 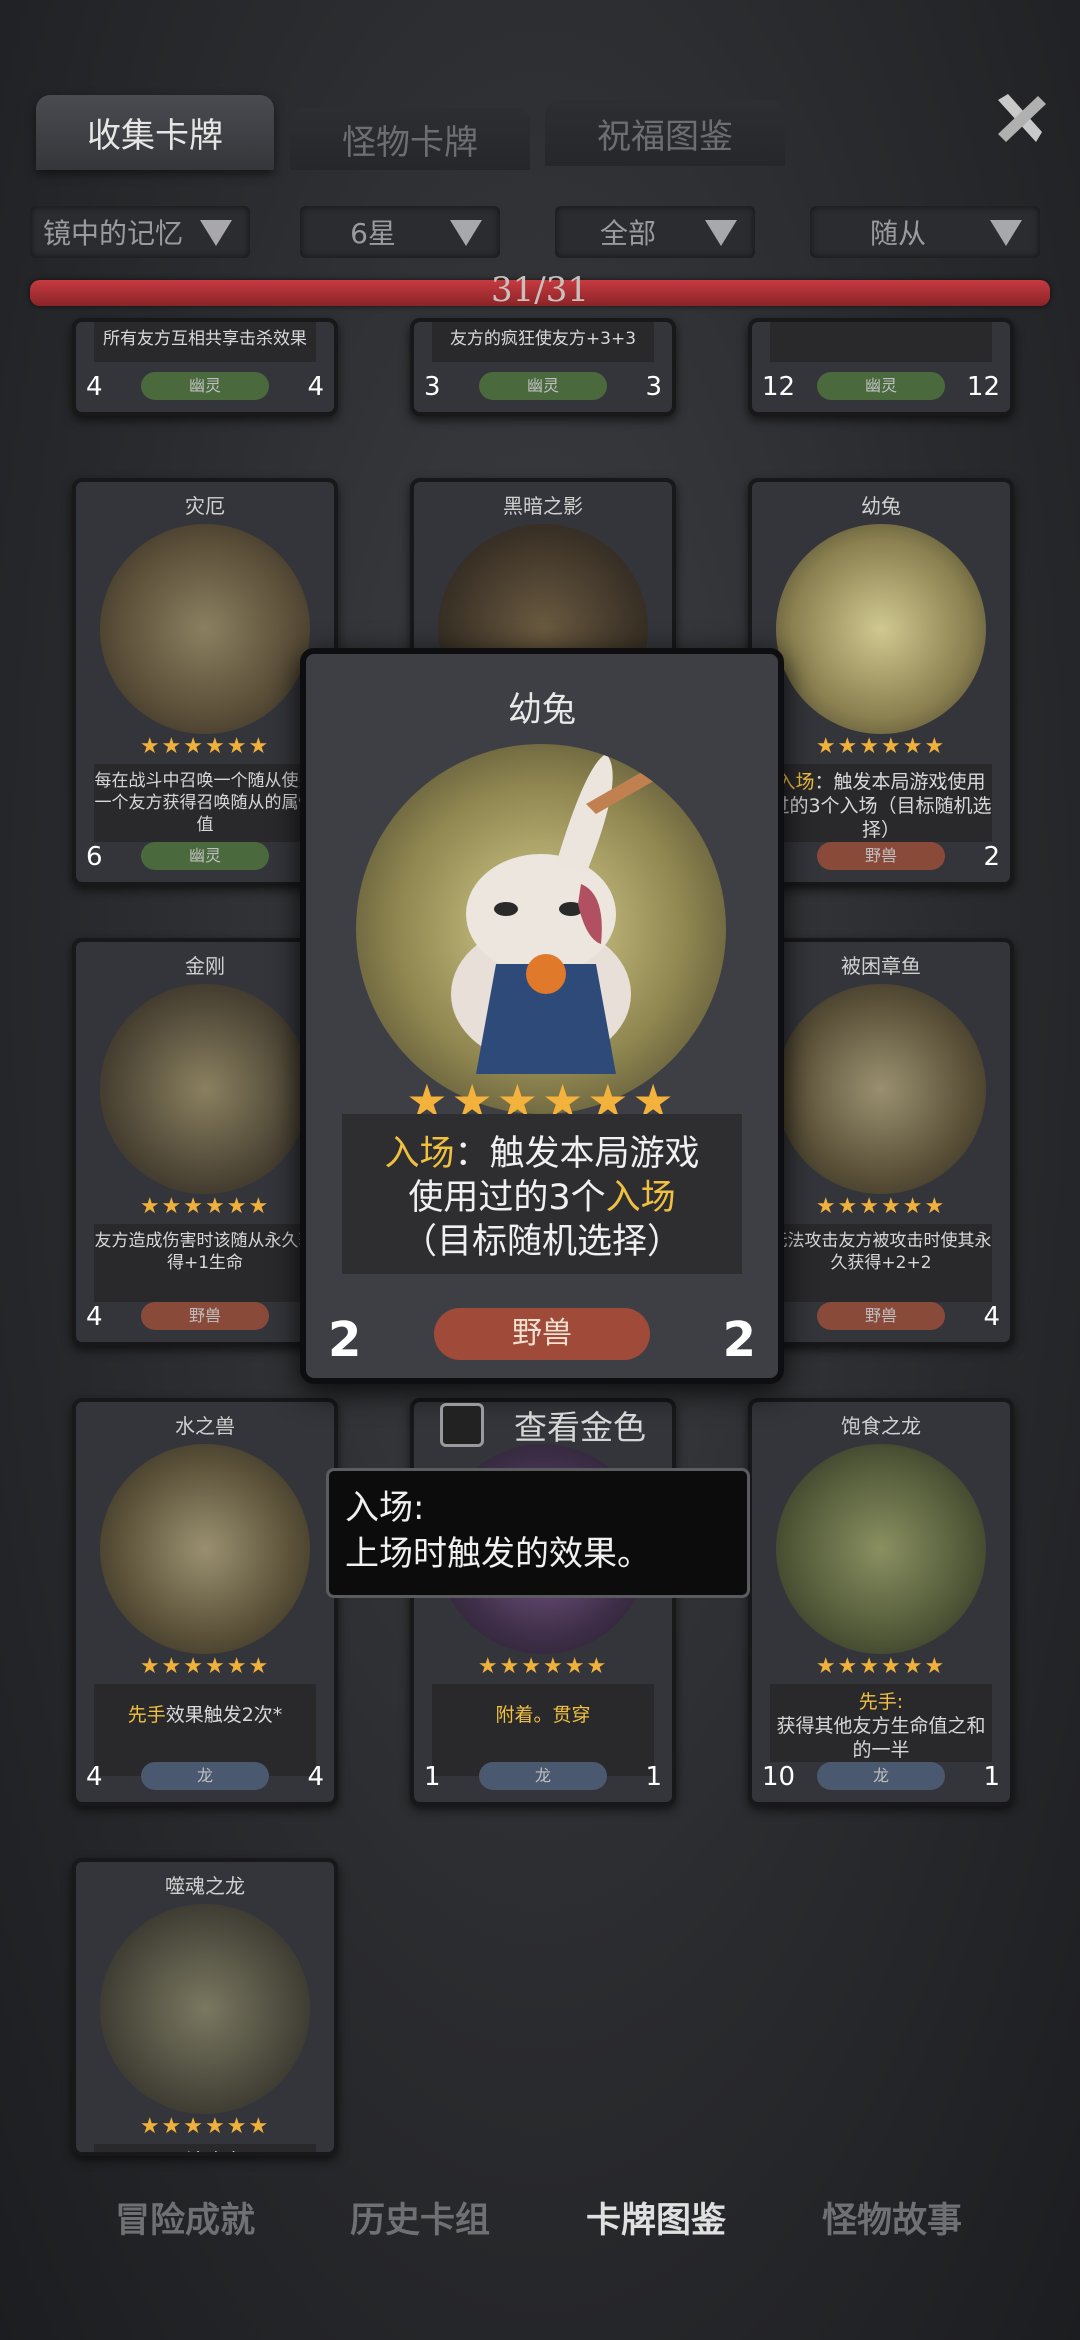 I want to click on card-desc: 友方造成伤害时该随从永久获得+1生命, so click(x=205, y=1263).